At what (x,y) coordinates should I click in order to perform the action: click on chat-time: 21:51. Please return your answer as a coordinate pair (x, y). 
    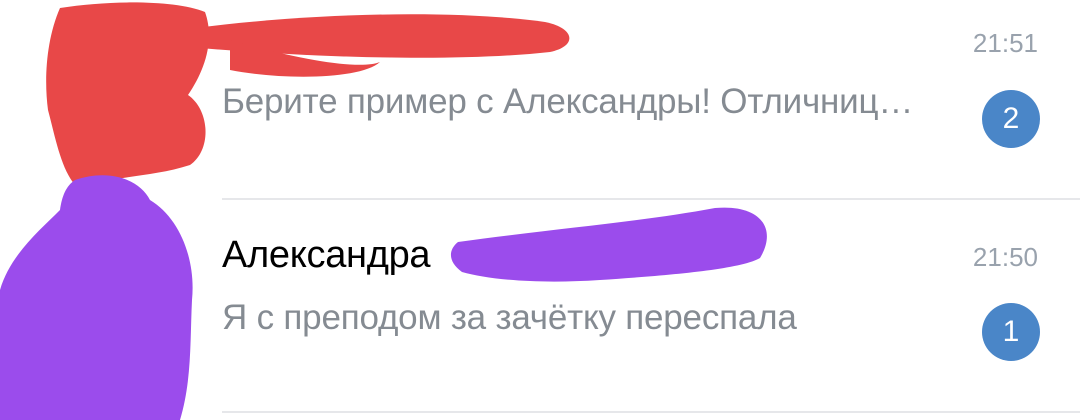
    Looking at the image, I should click on (1005, 43).